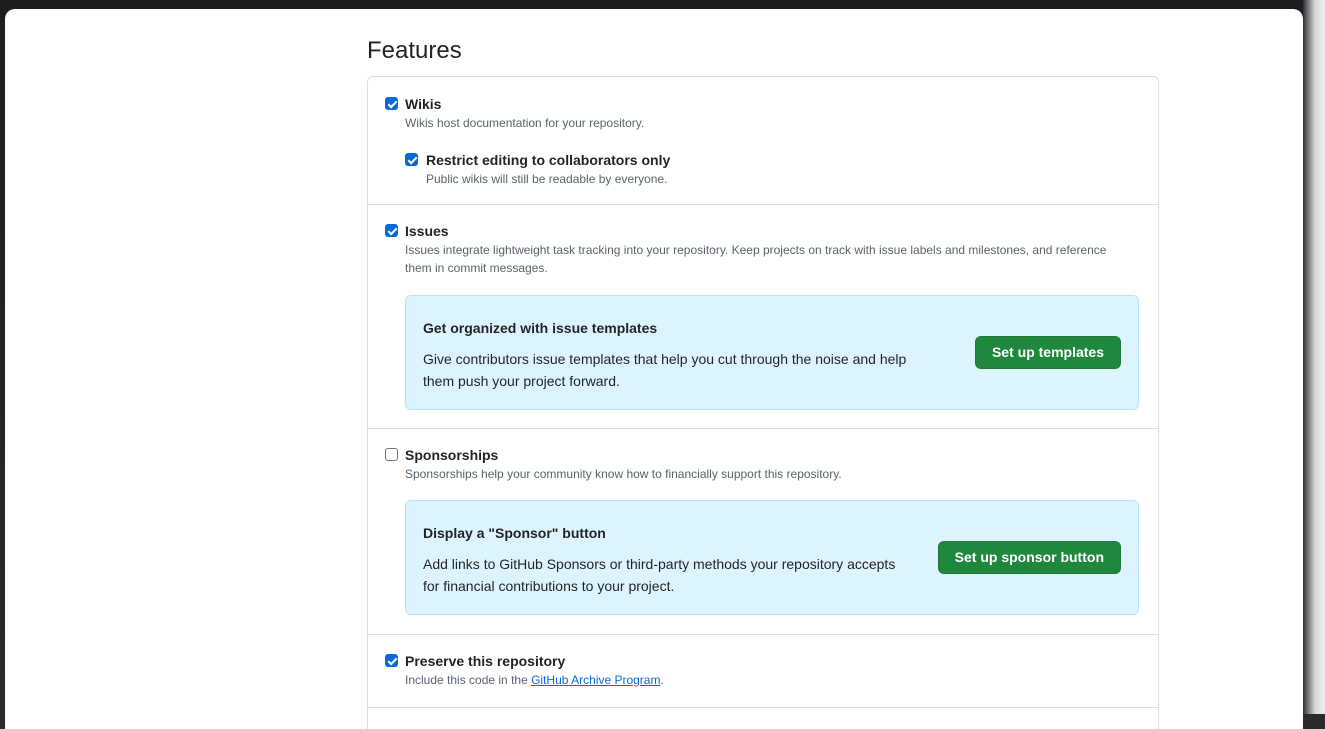 The height and width of the screenshot is (729, 1325). What do you see at coordinates (391, 660) in the screenshot?
I see `preserve-checkbox` at bounding box center [391, 660].